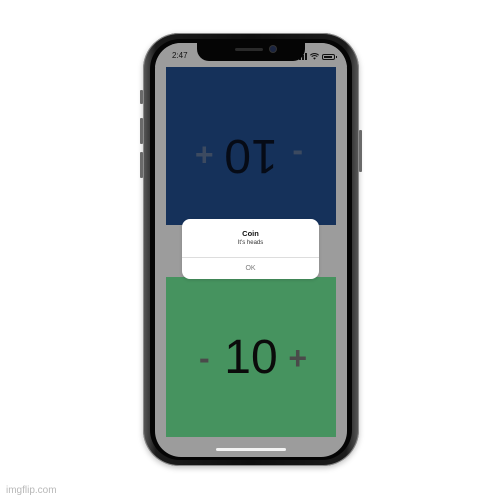 Image resolution: width=500 pixels, height=500 pixels. I want to click on bottom-player-life-value: 10, so click(251, 357).